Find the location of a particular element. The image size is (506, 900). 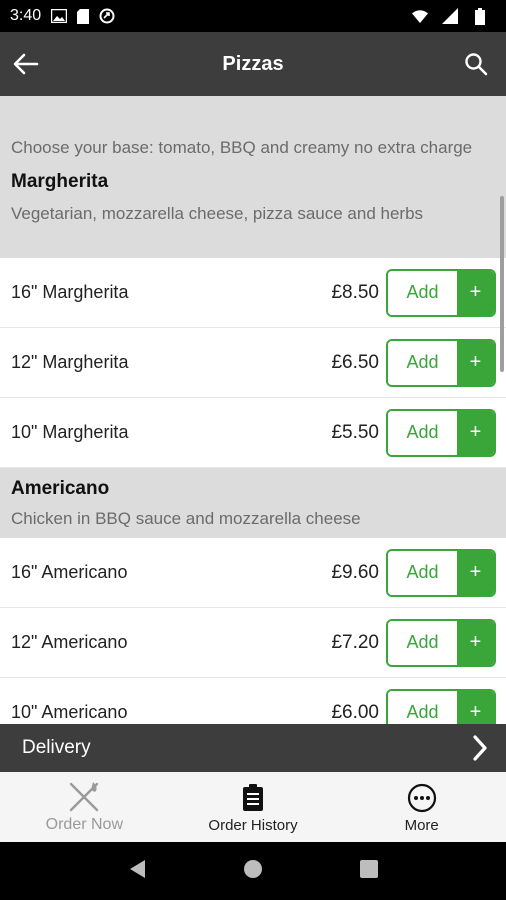

list-item: 10" Margherita £5.50 Add + is located at coordinates (253, 433).